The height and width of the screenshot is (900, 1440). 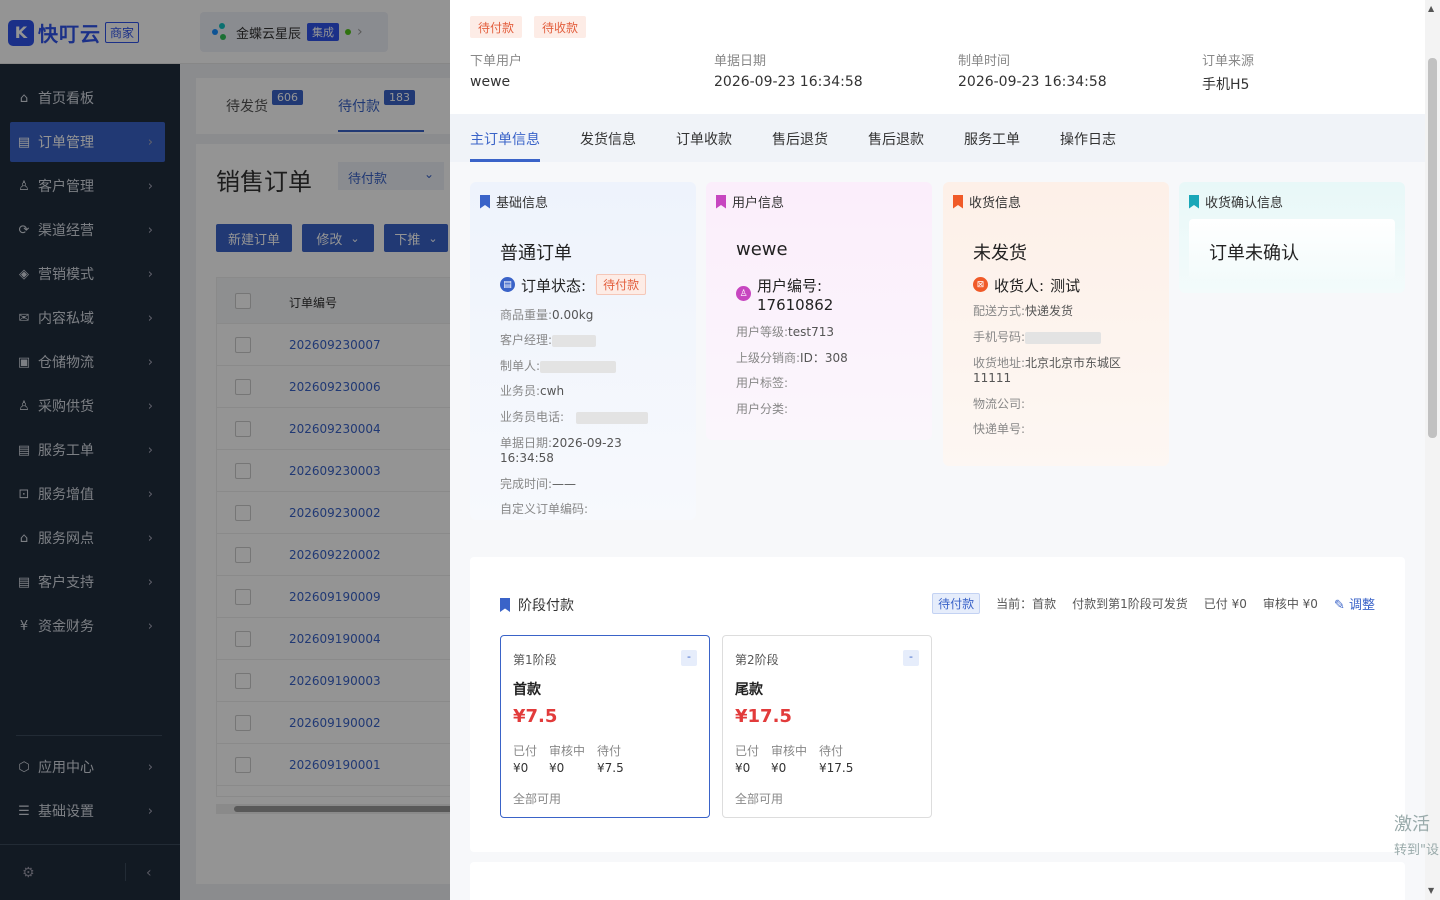 What do you see at coordinates (605, 726) in the screenshot?
I see `stage-card-1: 第1阶段 - 首款 ¥7.5 已付 审核中 待付 ¥0 ¥0 ¥7.5 全部可用` at bounding box center [605, 726].